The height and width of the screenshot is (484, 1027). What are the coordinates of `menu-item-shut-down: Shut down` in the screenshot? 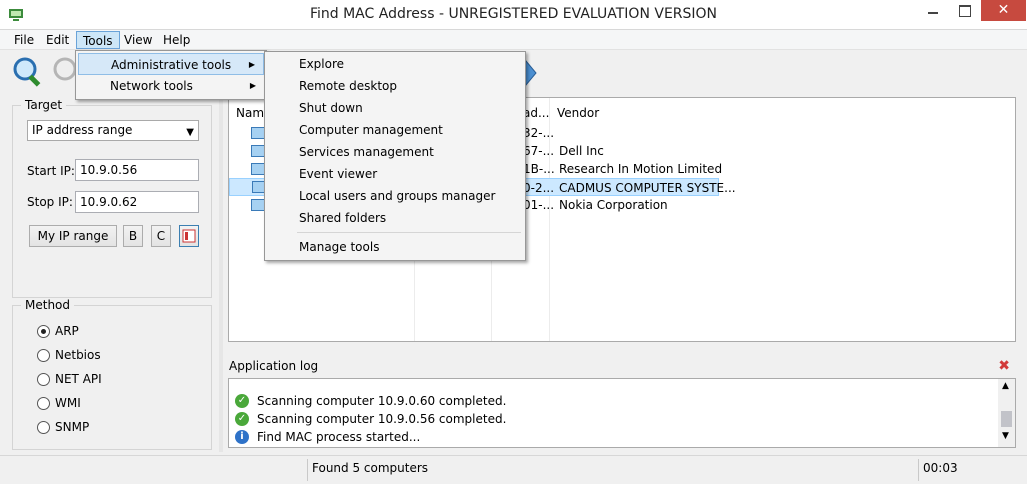 It's located at (395, 108).